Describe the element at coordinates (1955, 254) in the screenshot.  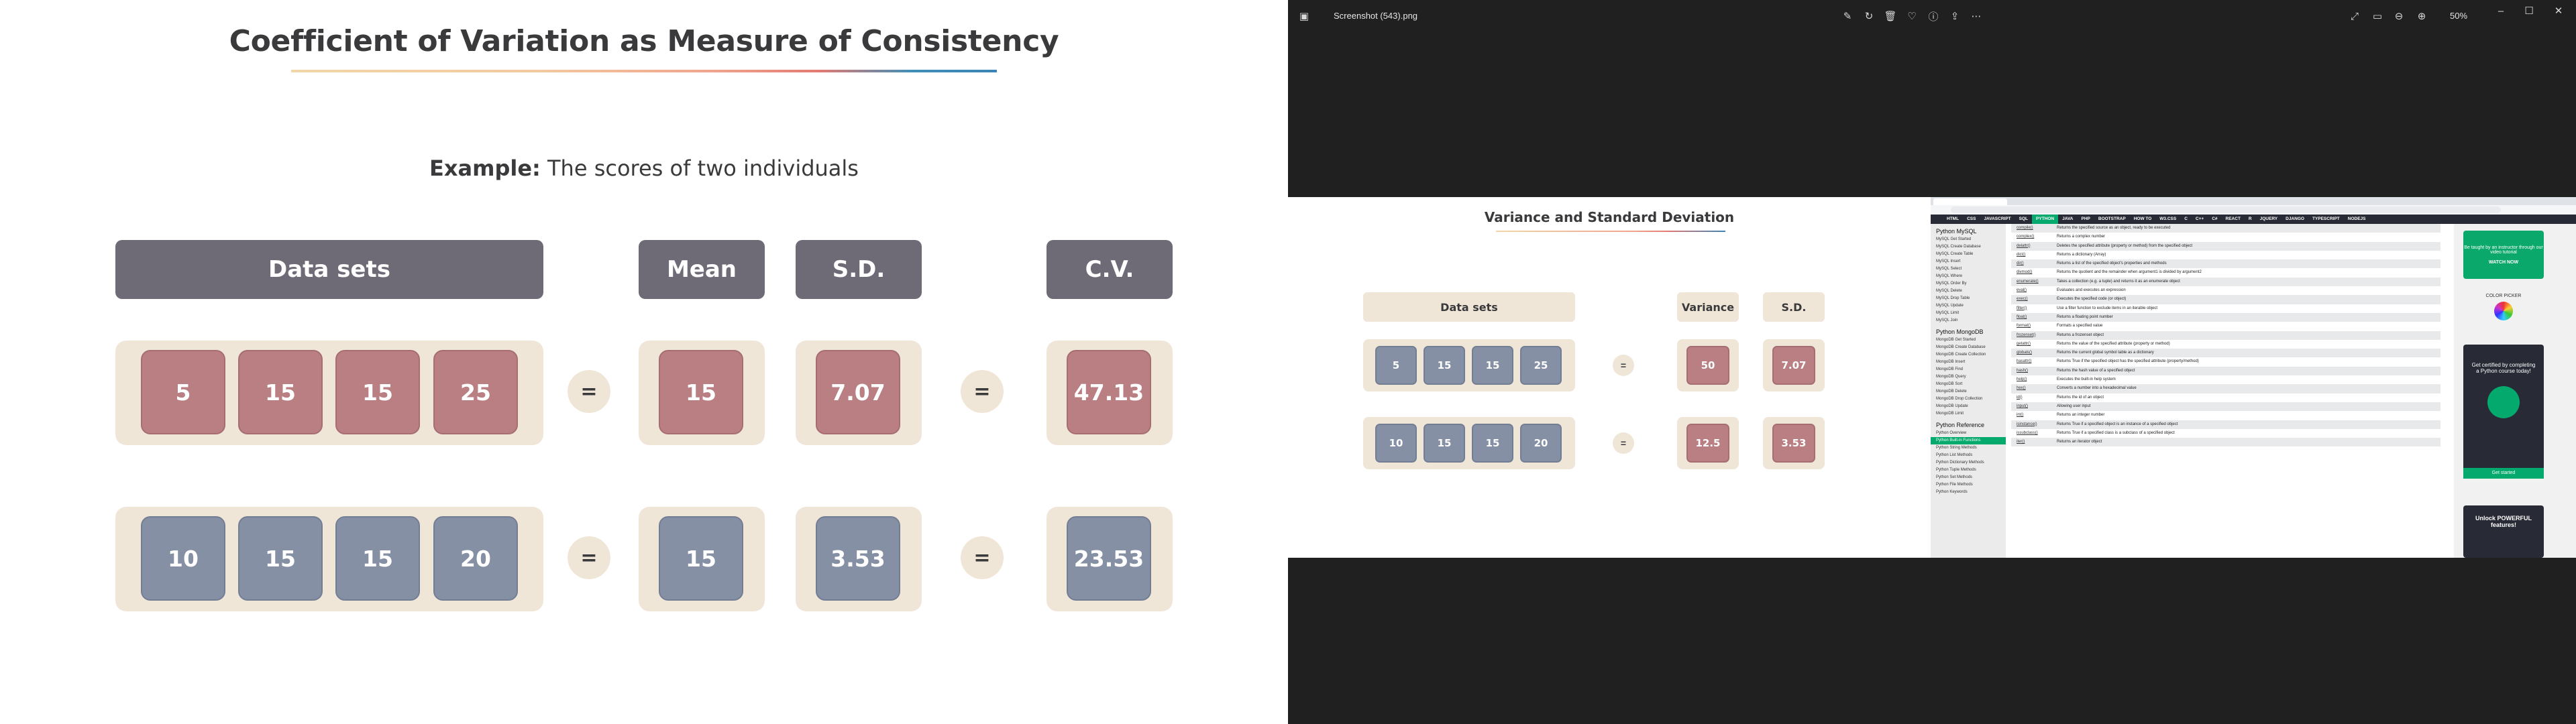
I see `image-sidebar-item: MySQL Create Table` at that location.